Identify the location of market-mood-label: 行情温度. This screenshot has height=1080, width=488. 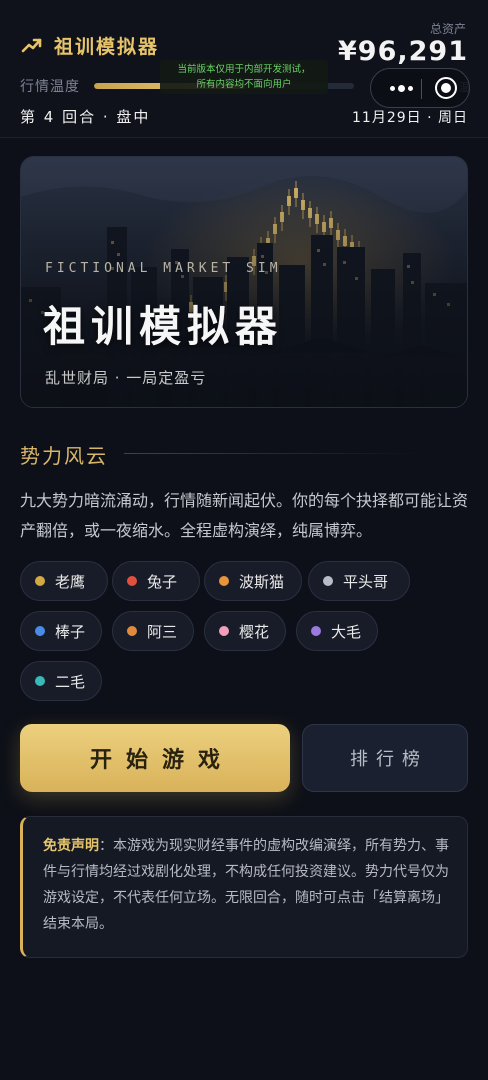
(50, 87).